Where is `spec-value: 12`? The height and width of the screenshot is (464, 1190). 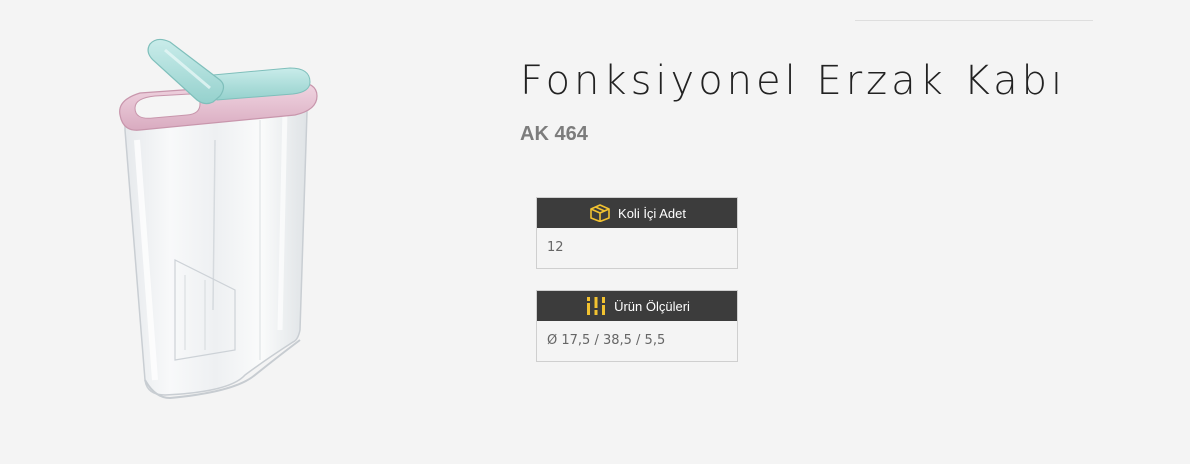
spec-value: 12 is located at coordinates (555, 247).